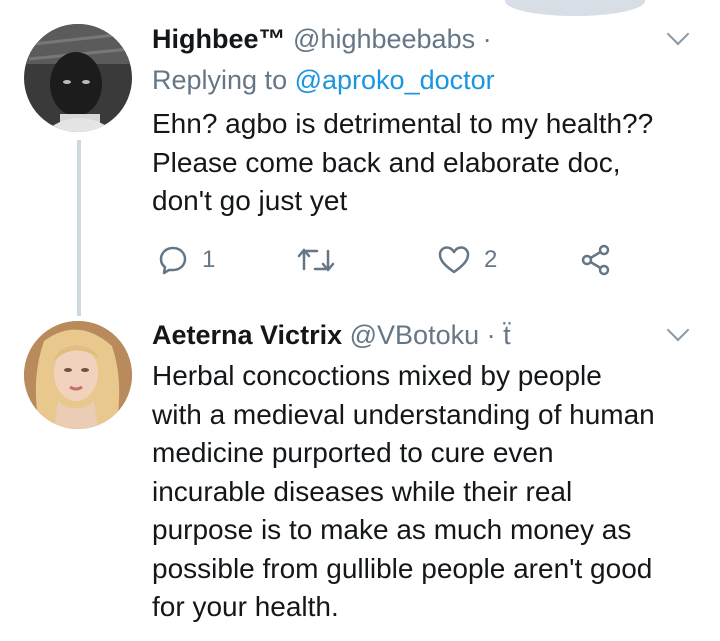  What do you see at coordinates (392, 39) in the screenshot?
I see `user-handle: @highbeebabs ·` at bounding box center [392, 39].